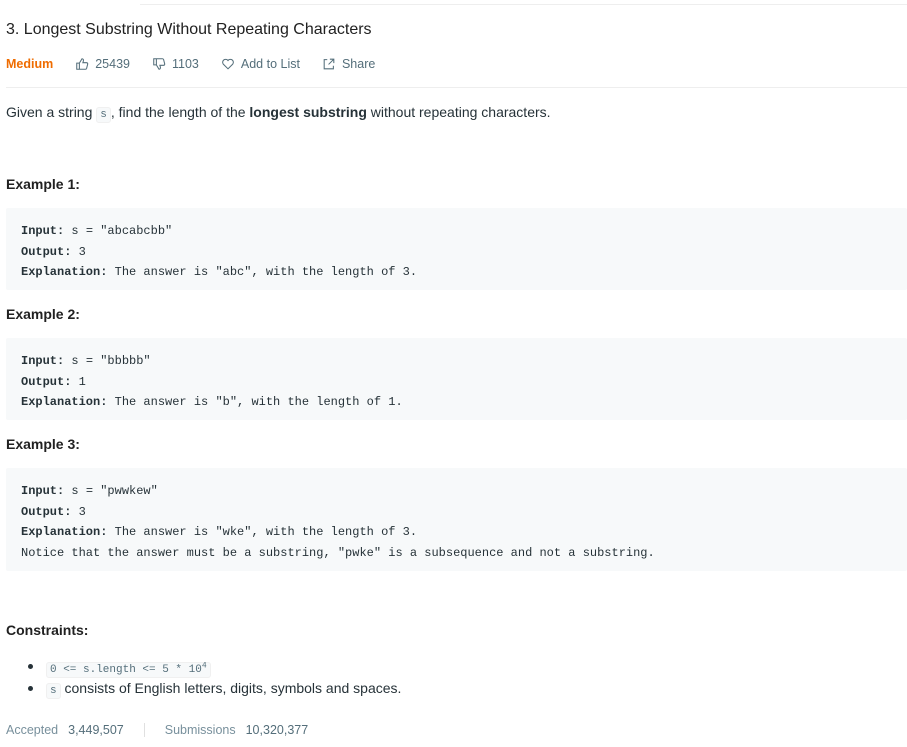  I want to click on constraint-code: 0 <= s.length <= 5 * 104, so click(128, 669).